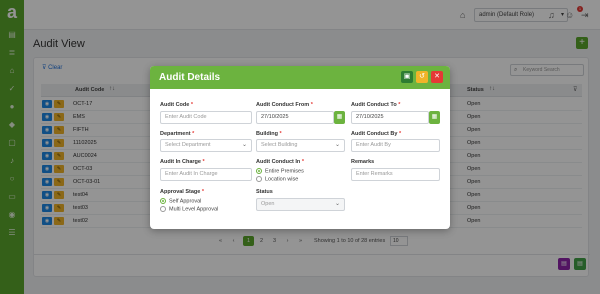  What do you see at coordinates (177, 105) in the screenshot?
I see `audit-code-label: Audit Code *` at bounding box center [177, 105].